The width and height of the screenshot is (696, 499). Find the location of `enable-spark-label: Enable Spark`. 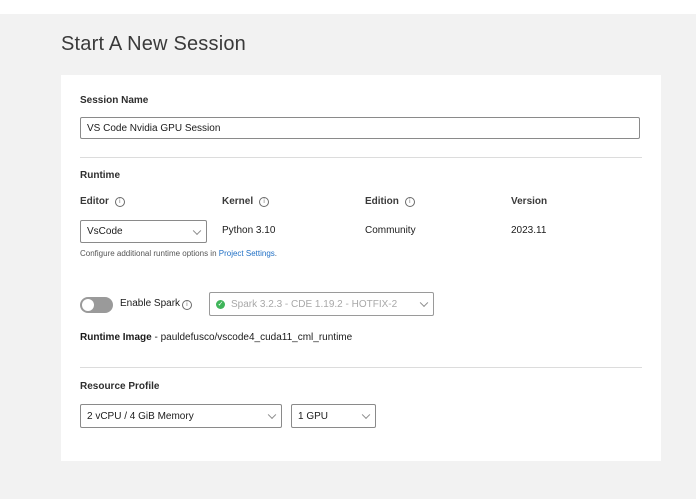

enable-spark-label: Enable Spark is located at coordinates (150, 303).